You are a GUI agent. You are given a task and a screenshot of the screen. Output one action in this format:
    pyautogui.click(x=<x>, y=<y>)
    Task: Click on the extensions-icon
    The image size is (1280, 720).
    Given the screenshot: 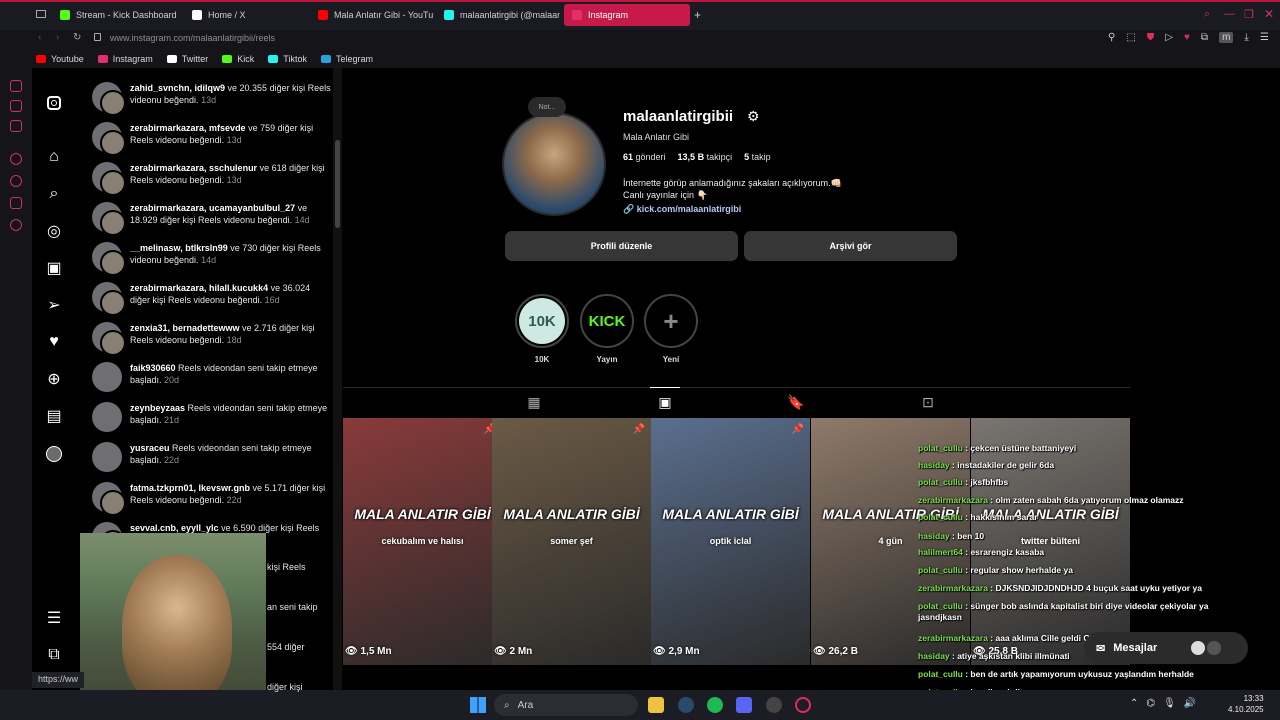 What is the action you would take?
    pyautogui.click(x=16, y=203)
    